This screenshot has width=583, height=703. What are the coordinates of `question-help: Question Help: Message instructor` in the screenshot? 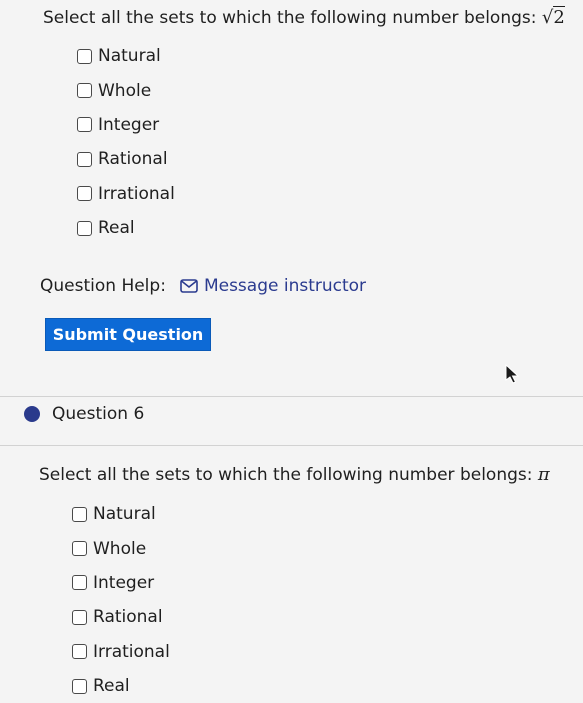 It's located at (203, 286).